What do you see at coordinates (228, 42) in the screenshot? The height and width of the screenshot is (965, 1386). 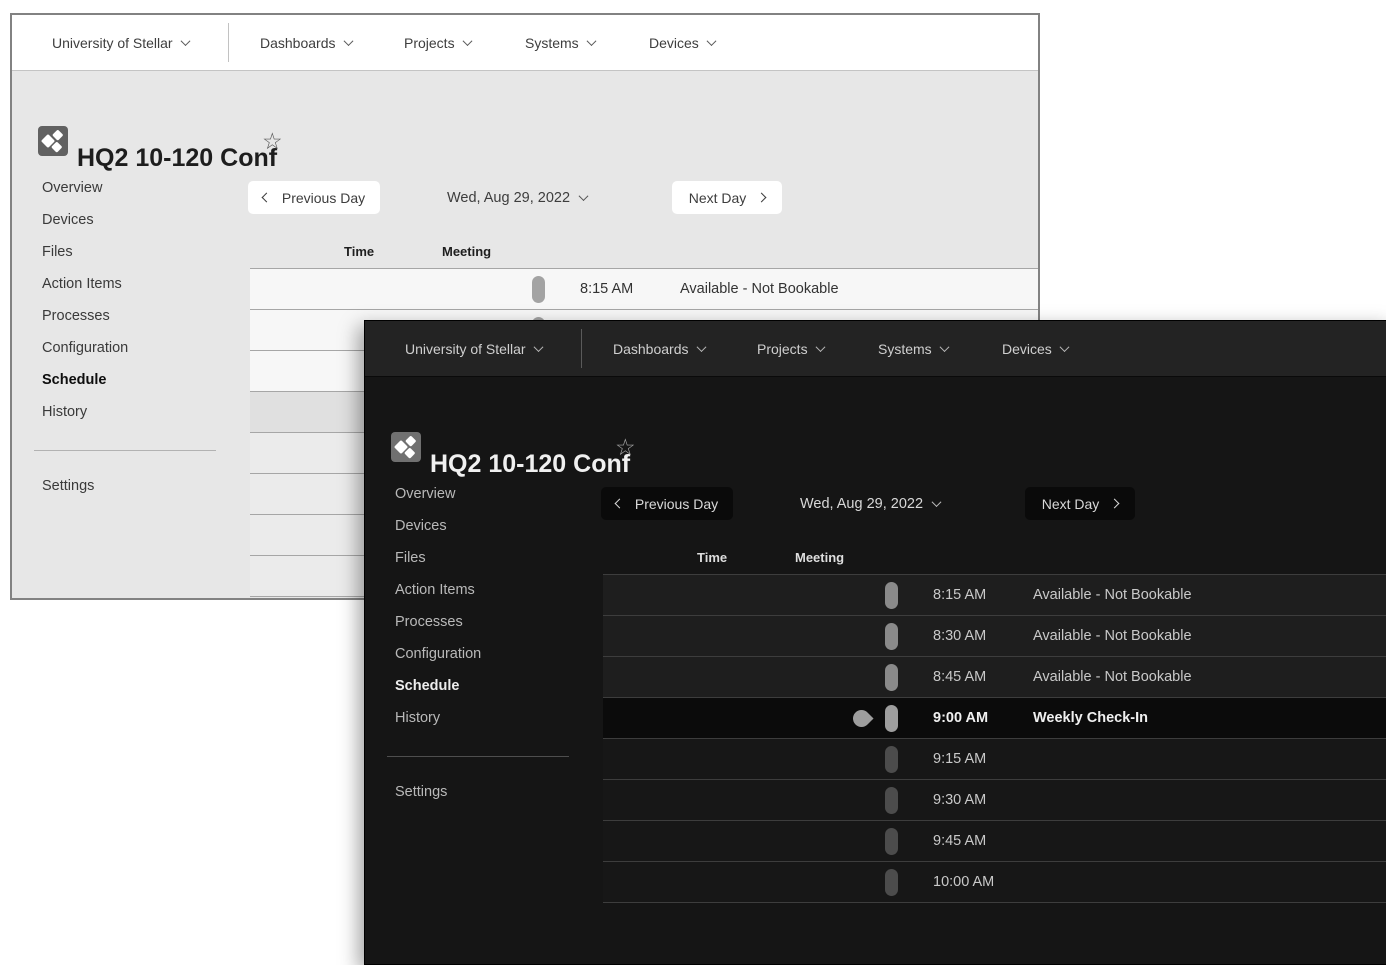 I see `nav-divider` at bounding box center [228, 42].